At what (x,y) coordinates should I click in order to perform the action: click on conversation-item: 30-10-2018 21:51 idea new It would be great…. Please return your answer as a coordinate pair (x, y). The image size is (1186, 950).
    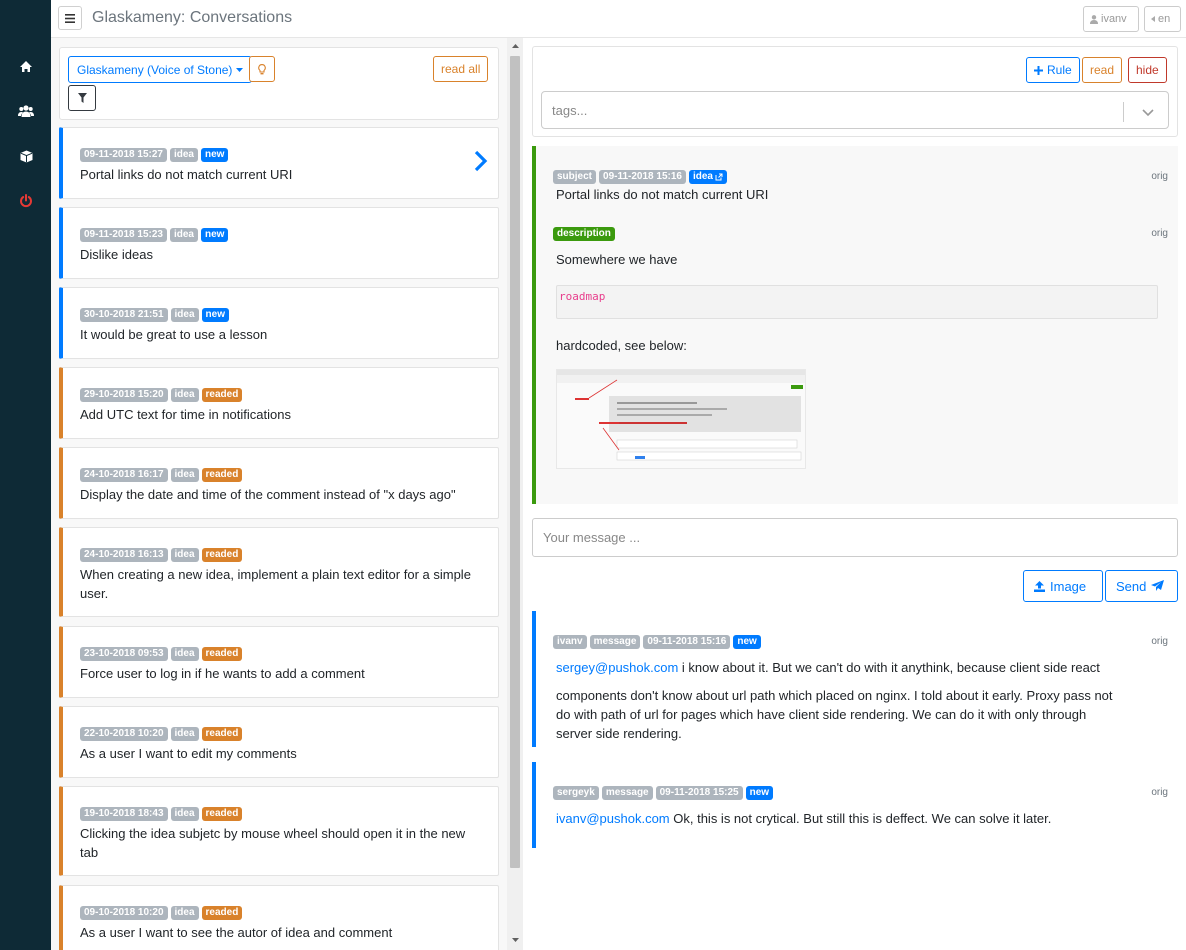
    Looking at the image, I should click on (279, 323).